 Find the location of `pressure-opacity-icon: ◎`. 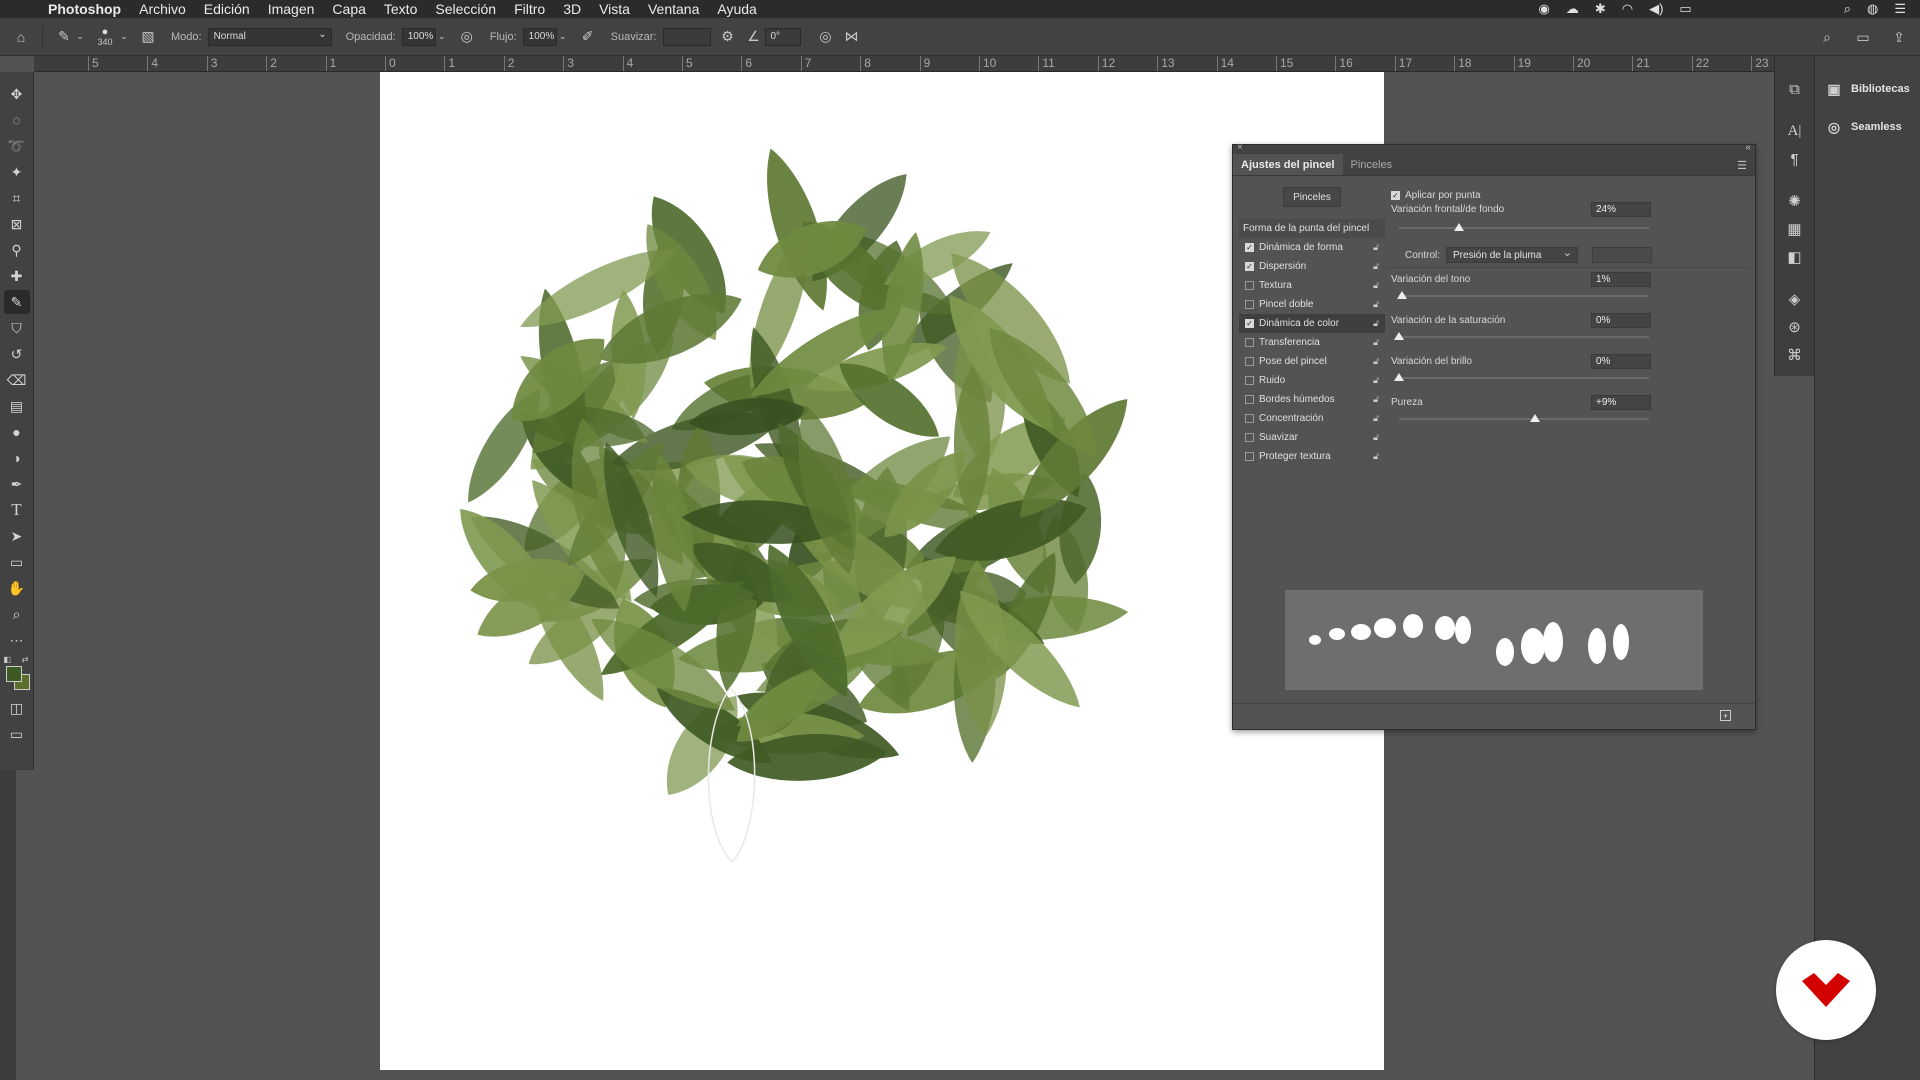

pressure-opacity-icon: ◎ is located at coordinates (467, 37).